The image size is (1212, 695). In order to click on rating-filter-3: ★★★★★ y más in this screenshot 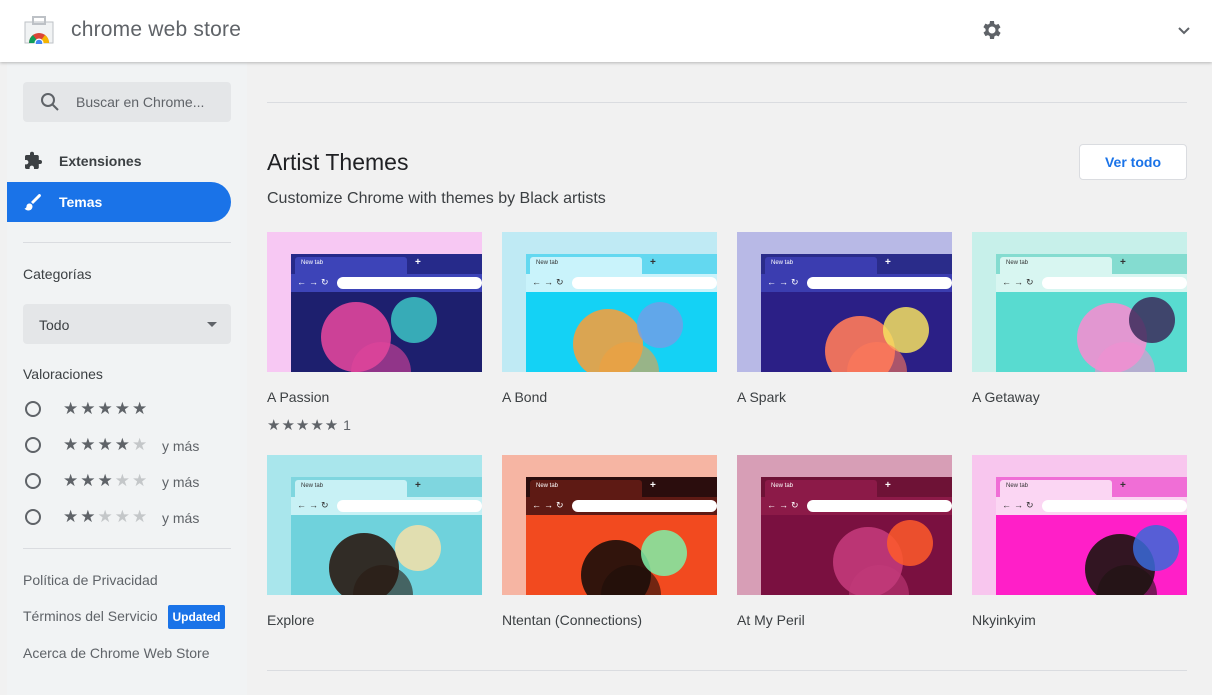, I will do `click(127, 482)`.